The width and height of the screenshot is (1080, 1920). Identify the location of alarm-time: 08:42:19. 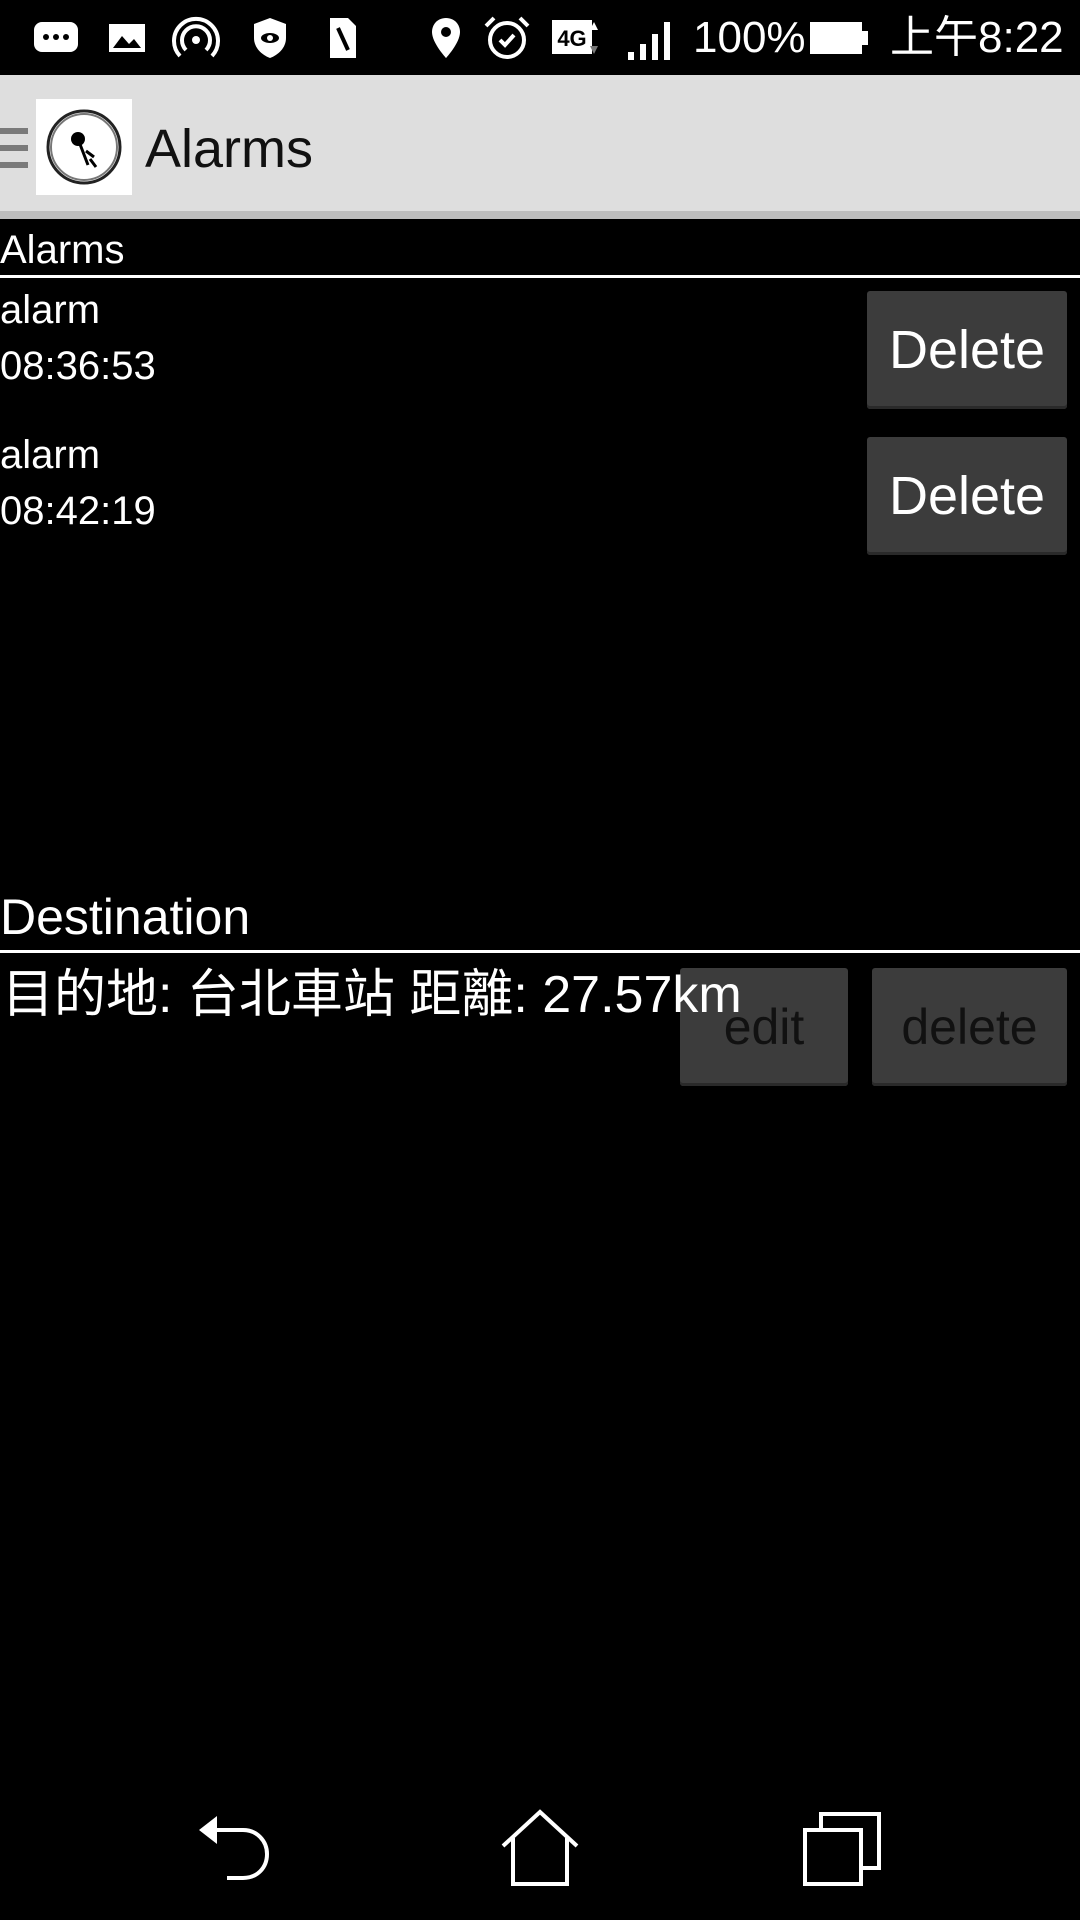
(78, 511).